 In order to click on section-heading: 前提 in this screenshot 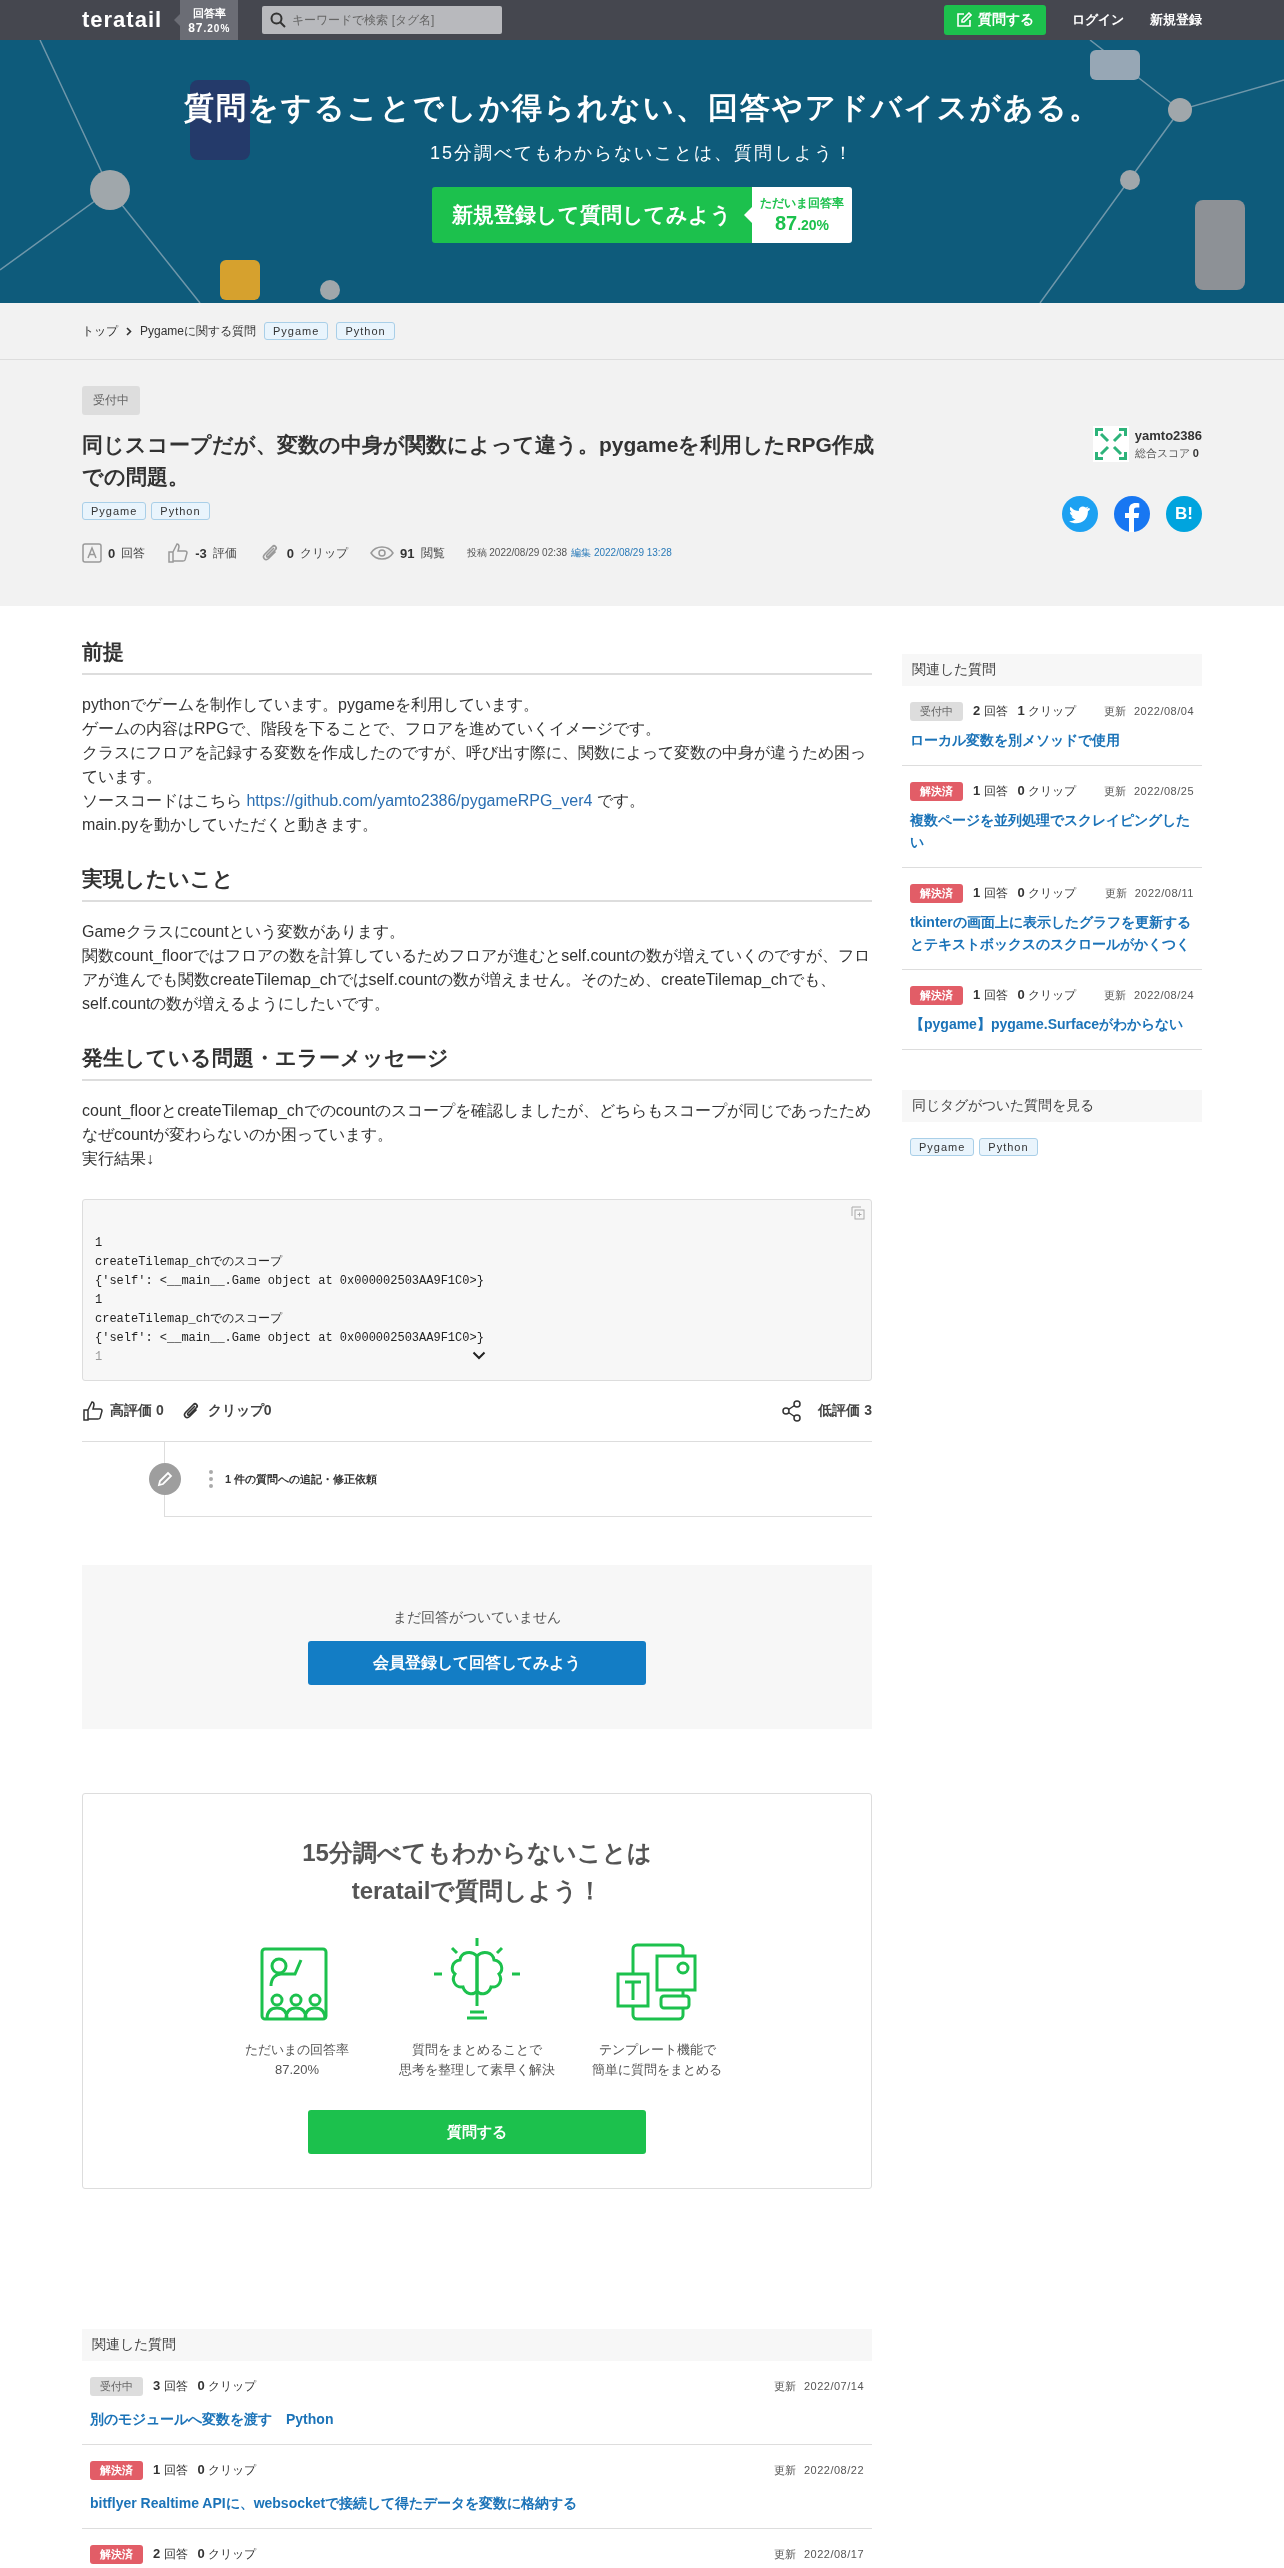, I will do `click(477, 656)`.